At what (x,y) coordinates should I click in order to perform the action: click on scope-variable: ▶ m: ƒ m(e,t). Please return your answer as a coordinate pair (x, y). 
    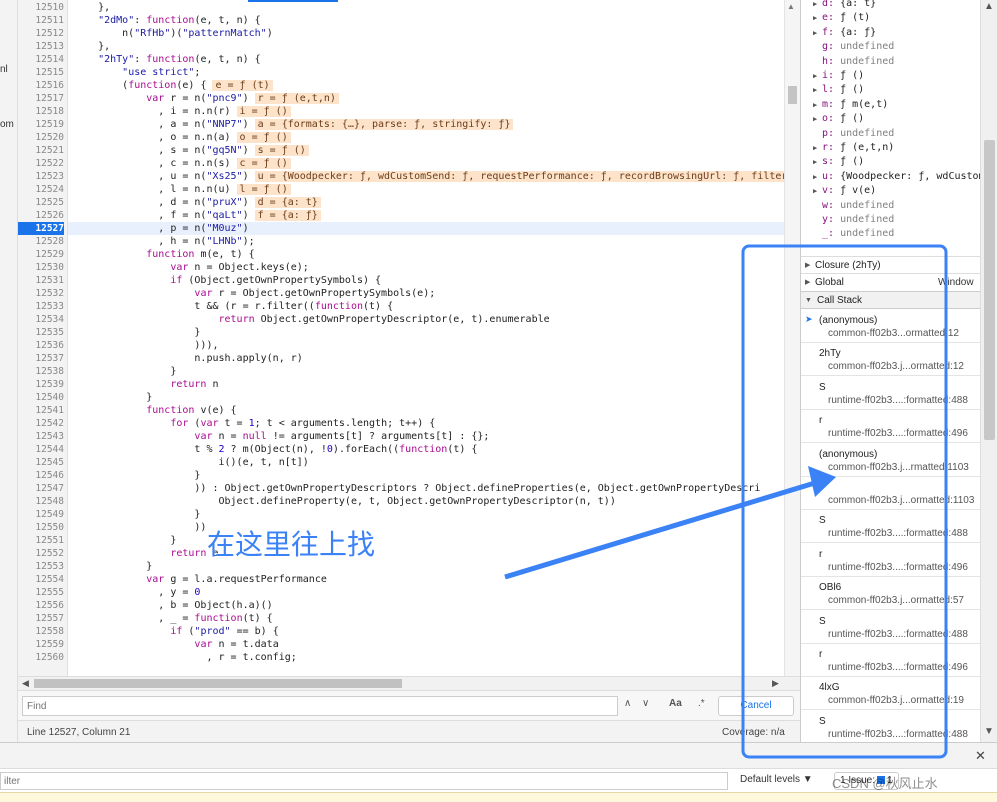
    Looking at the image, I should click on (890, 105).